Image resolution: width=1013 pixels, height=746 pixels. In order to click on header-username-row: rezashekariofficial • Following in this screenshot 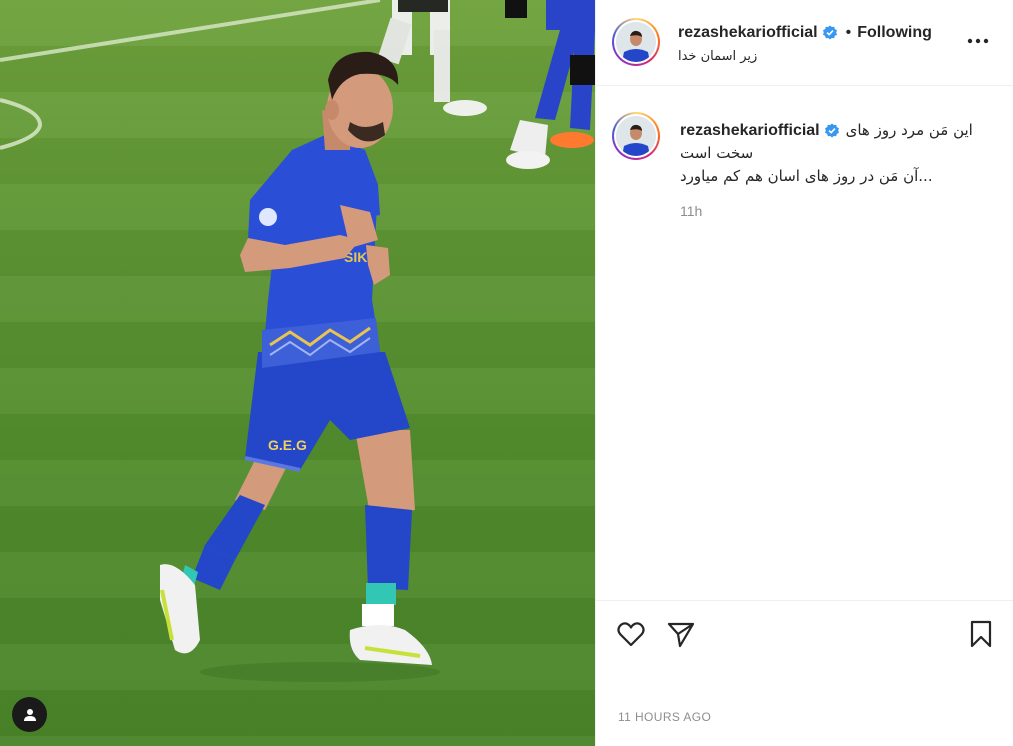, I will do `click(805, 33)`.